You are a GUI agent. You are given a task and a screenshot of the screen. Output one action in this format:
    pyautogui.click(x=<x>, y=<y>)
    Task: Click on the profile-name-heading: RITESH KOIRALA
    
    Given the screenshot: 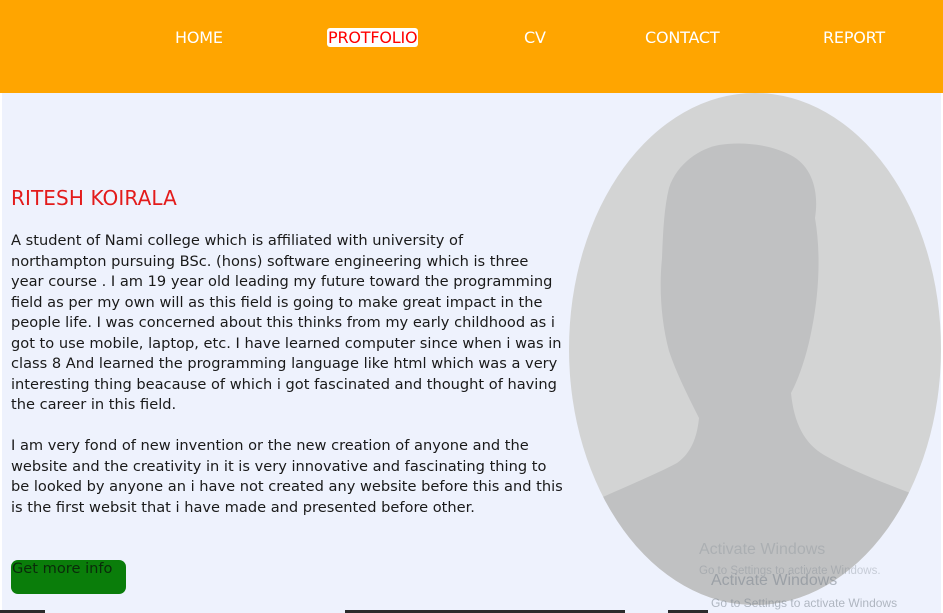 What is the action you would take?
    pyautogui.click(x=94, y=198)
    